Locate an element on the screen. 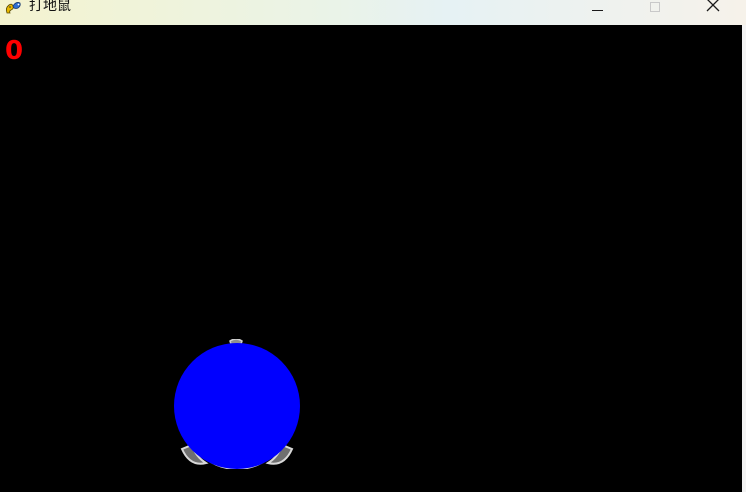 This screenshot has height=492, width=746. close-button is located at coordinates (713, 6).